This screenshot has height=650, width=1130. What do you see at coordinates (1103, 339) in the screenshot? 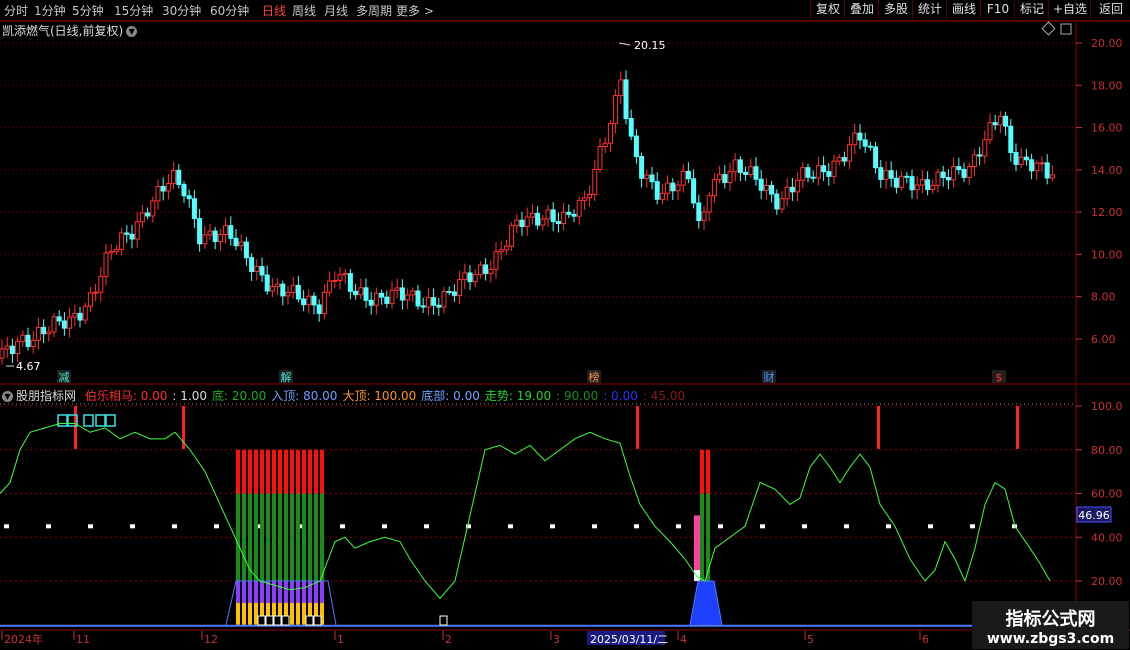
I see `price-tick-label: 6.00` at bounding box center [1103, 339].